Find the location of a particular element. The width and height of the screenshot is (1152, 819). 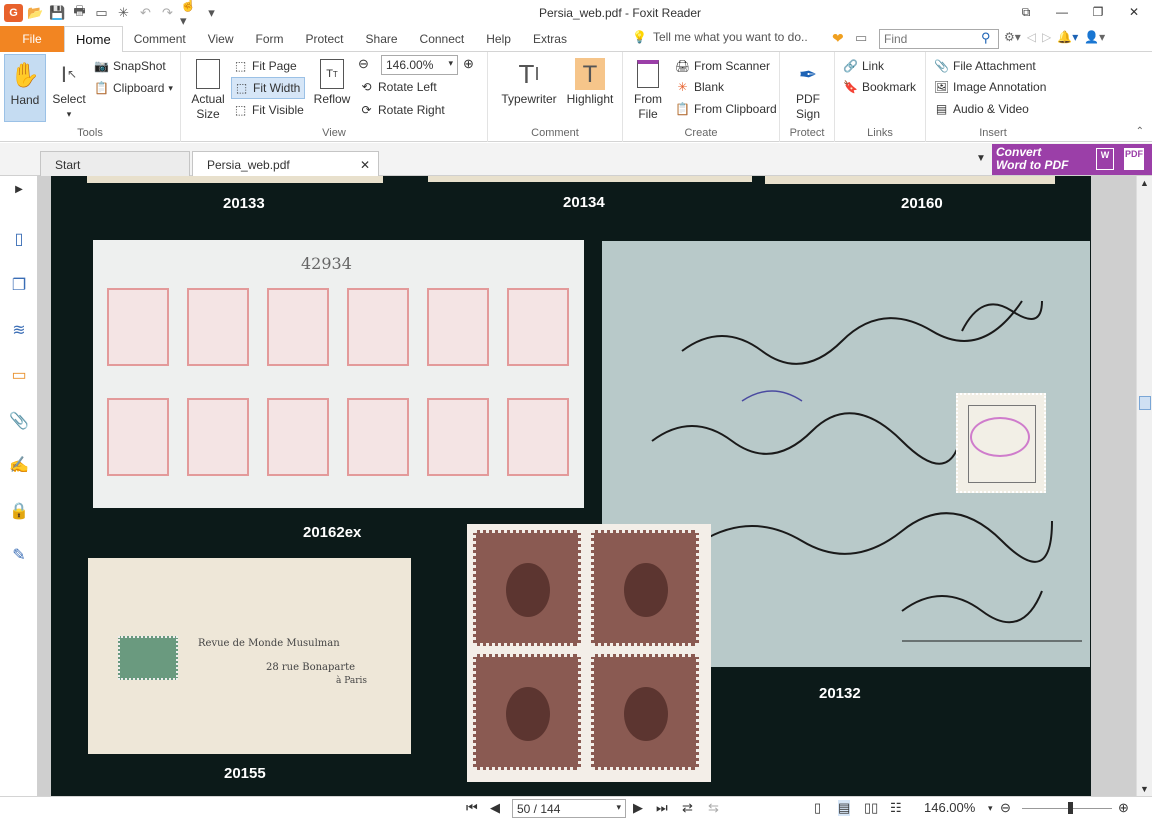

from-scanner-button: 🖨 From Scanner is located at coordinates (722, 66).